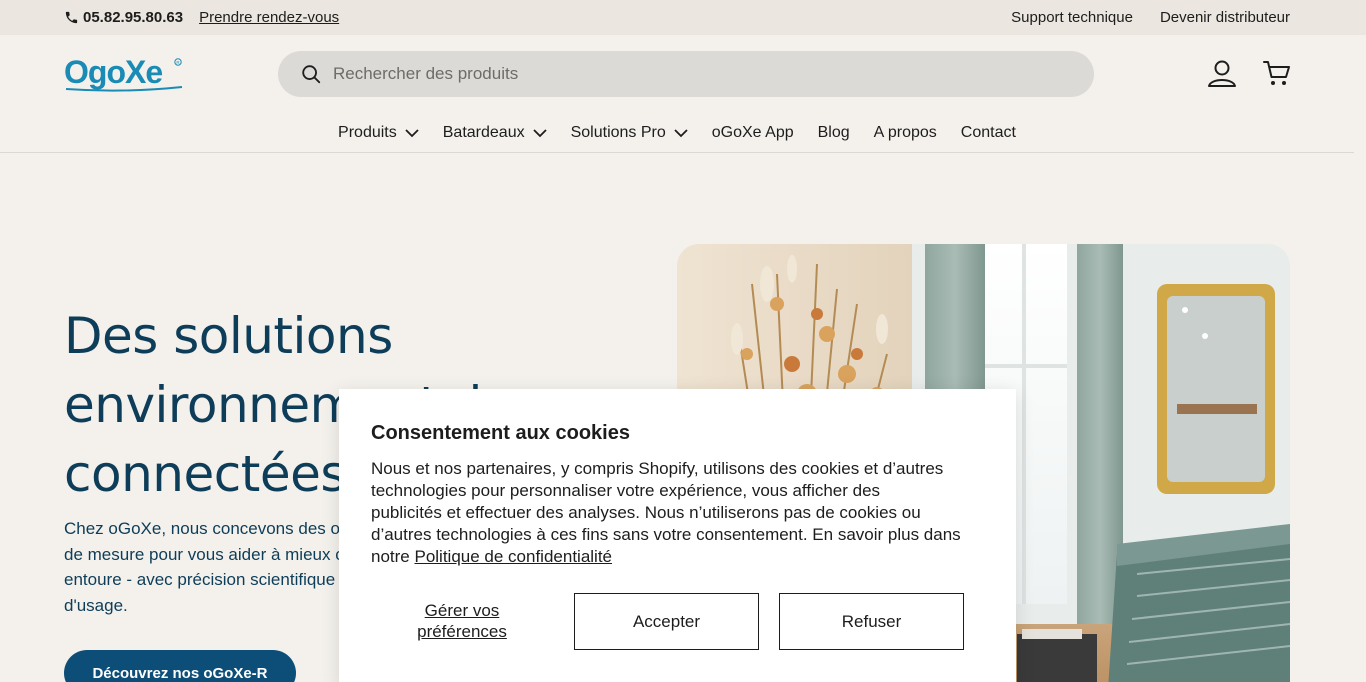 This screenshot has height=682, width=1366. I want to click on top-bar-left: 05.82.95.80.63 Prendre rendez-vous, so click(201, 17).